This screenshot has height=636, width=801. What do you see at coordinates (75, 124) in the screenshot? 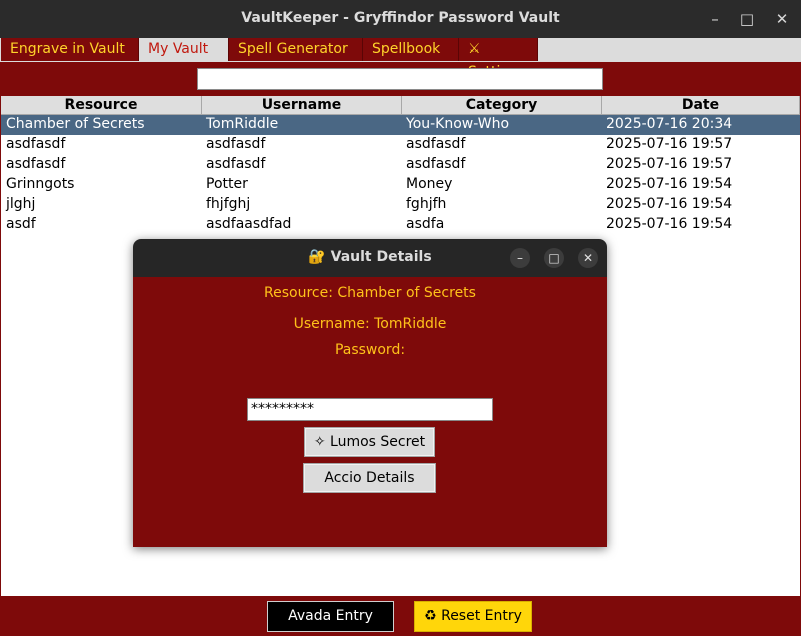
I see `cell-resource: Chamber of Secrets` at bounding box center [75, 124].